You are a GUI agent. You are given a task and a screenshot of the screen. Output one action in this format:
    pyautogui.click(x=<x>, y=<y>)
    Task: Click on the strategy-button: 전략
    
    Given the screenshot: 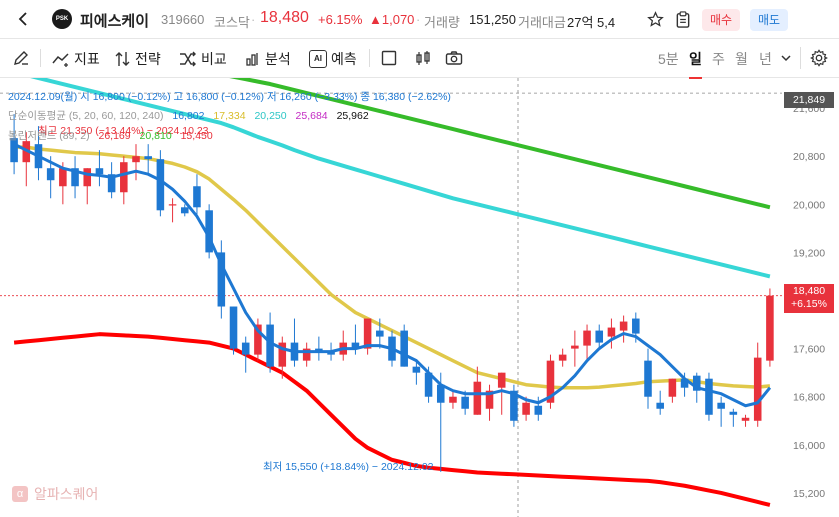 What is the action you would take?
    pyautogui.click(x=138, y=59)
    